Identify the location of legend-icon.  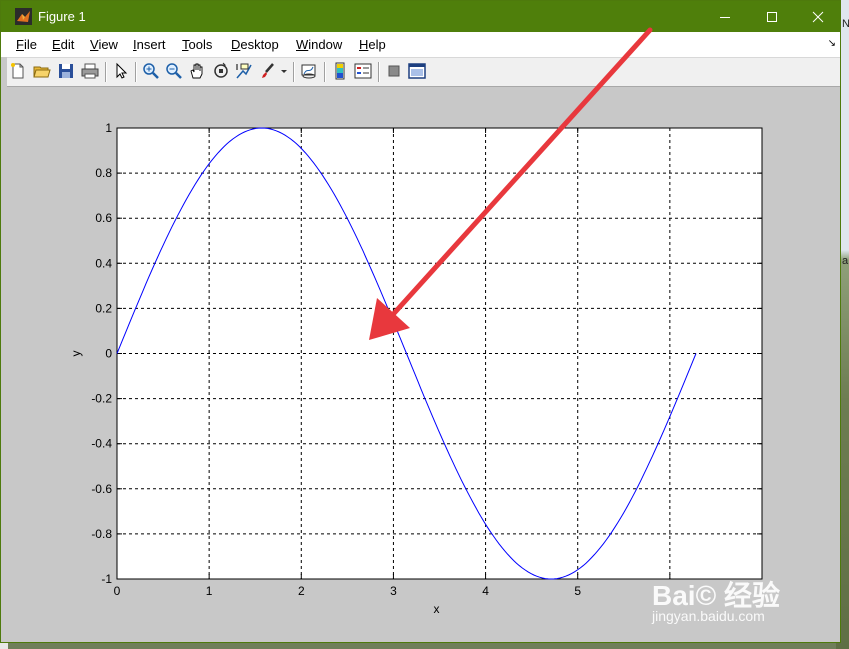
(363, 71).